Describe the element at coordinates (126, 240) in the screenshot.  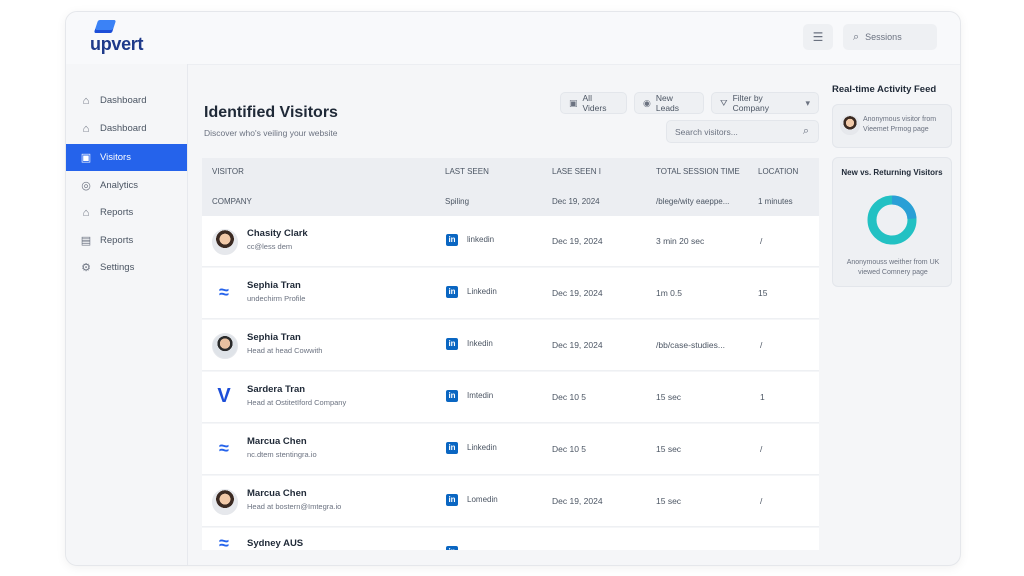
I see `sidebar-item-reports-2: ▤ Reports` at that location.